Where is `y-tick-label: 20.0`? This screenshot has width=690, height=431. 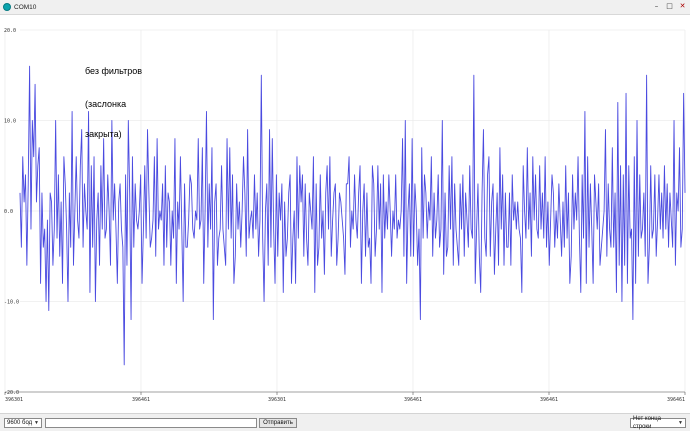
y-tick-label: 20.0 is located at coordinates (10, 31).